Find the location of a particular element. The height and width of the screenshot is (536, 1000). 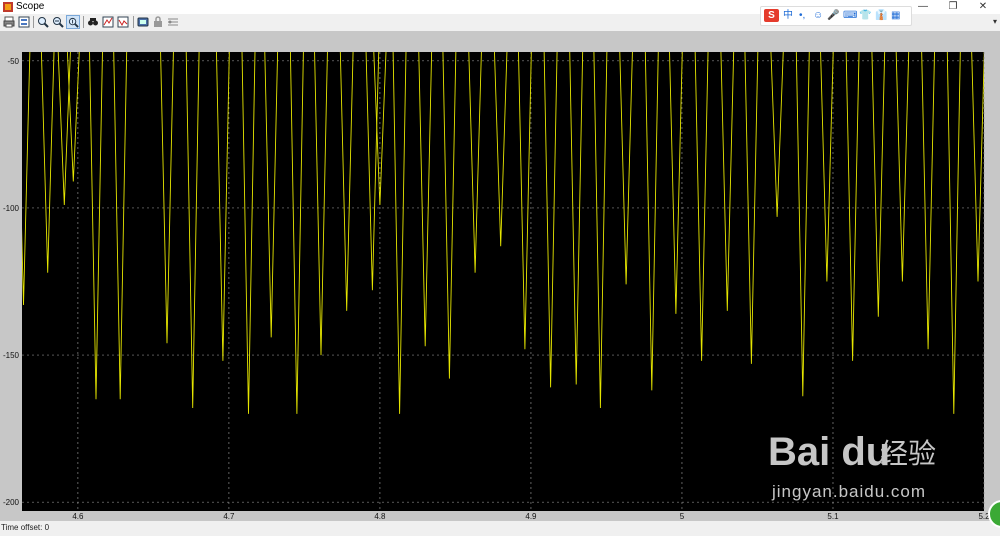

restore-axes-icon is located at coordinates (123, 22).